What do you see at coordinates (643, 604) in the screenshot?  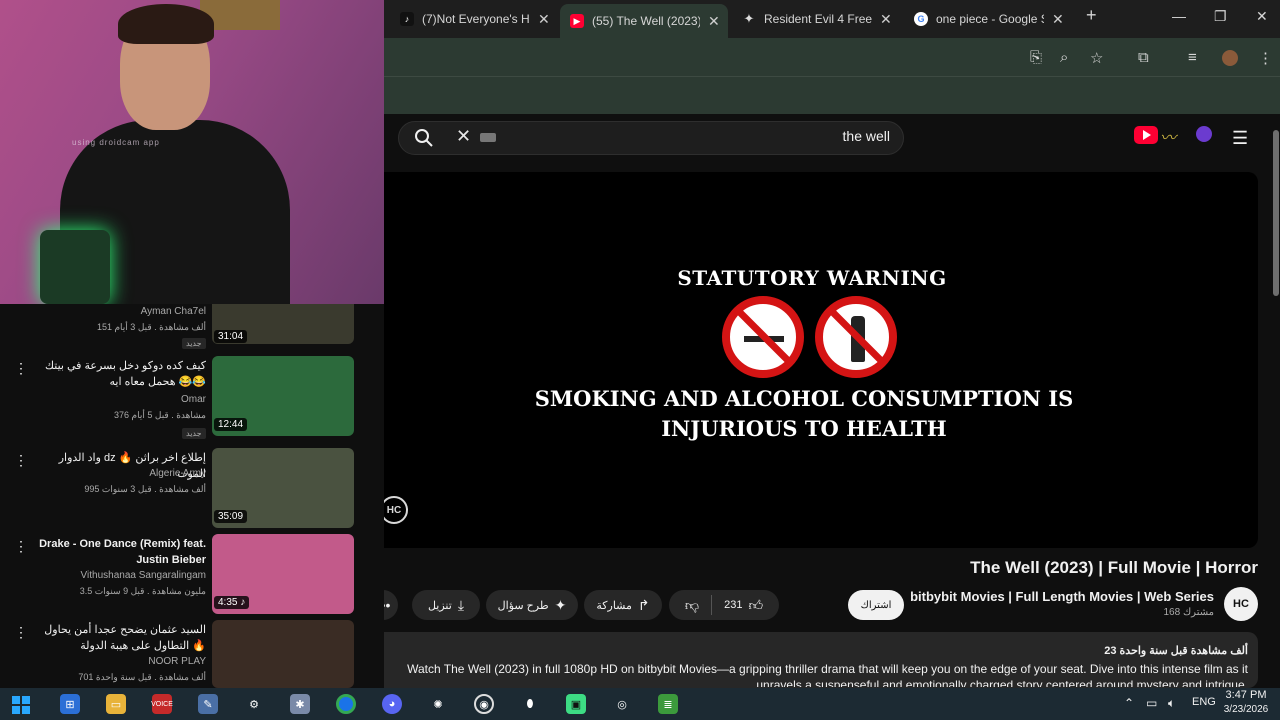 I see `share-icon: ↱` at bounding box center [643, 604].